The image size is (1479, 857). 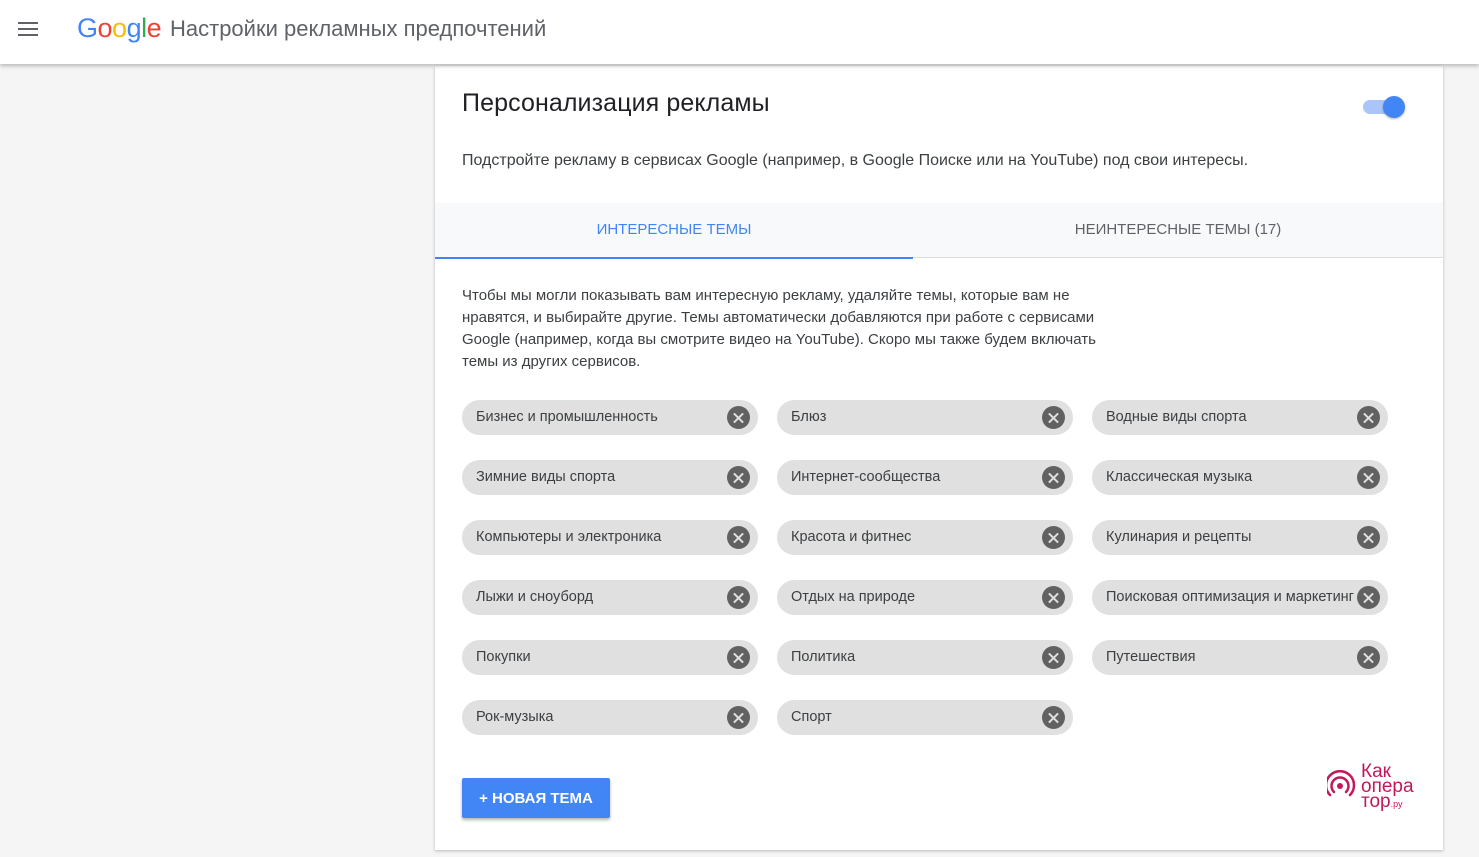 I want to click on tab-uninteresting-topics: НЕИНТЕРЕСНЫЕ ТЕМЫ (17), so click(x=1178, y=230).